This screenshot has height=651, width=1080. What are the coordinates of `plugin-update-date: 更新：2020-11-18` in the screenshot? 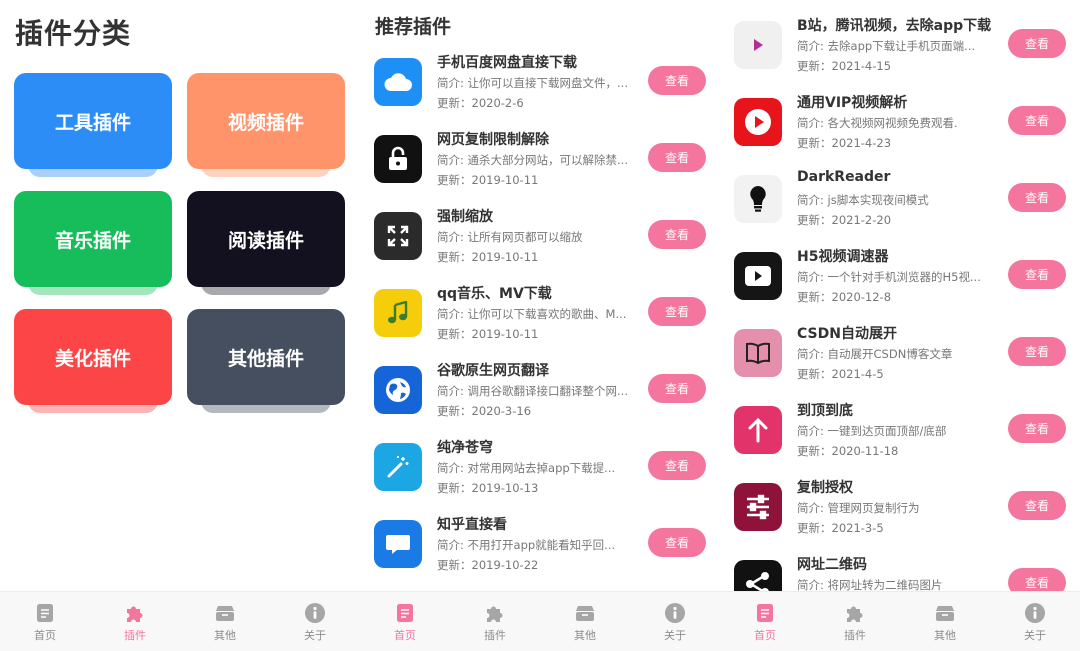 It's located at (848, 451).